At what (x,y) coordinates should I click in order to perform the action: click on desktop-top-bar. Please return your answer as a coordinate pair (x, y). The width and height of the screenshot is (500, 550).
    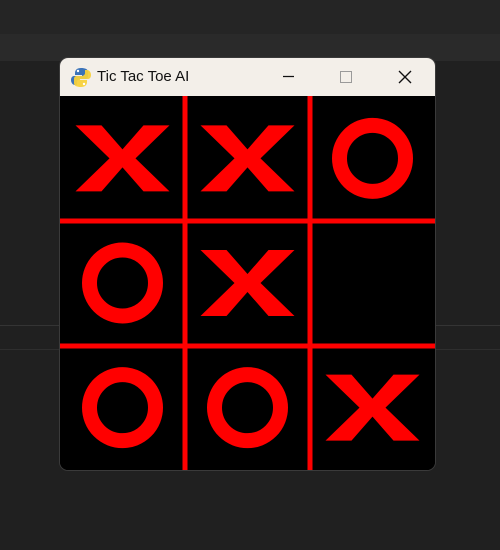
    Looking at the image, I should click on (250, 17).